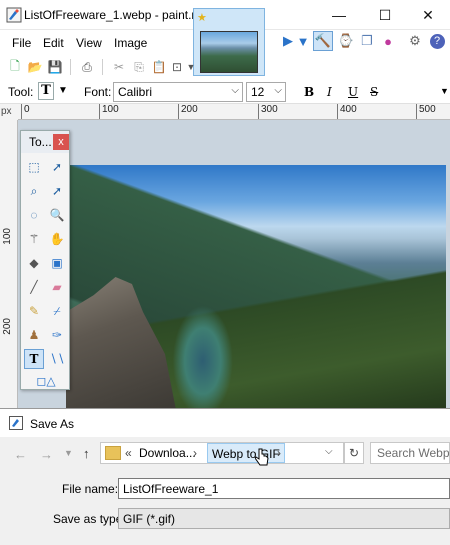 The height and width of the screenshot is (545, 450). What do you see at coordinates (34, 263) in the screenshot?
I see `paint-bucket-icon: ◆` at bounding box center [34, 263].